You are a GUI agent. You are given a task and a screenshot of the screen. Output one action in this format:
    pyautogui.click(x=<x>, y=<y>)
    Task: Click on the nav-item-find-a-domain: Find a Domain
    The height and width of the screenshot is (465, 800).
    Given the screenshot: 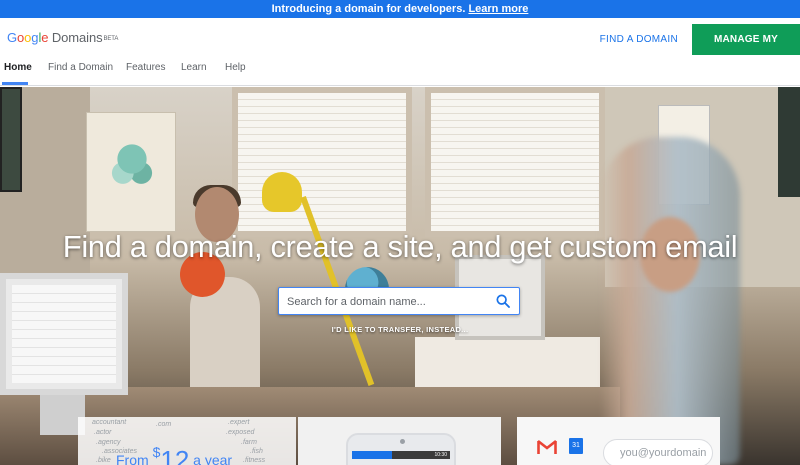 What is the action you would take?
    pyautogui.click(x=80, y=67)
    